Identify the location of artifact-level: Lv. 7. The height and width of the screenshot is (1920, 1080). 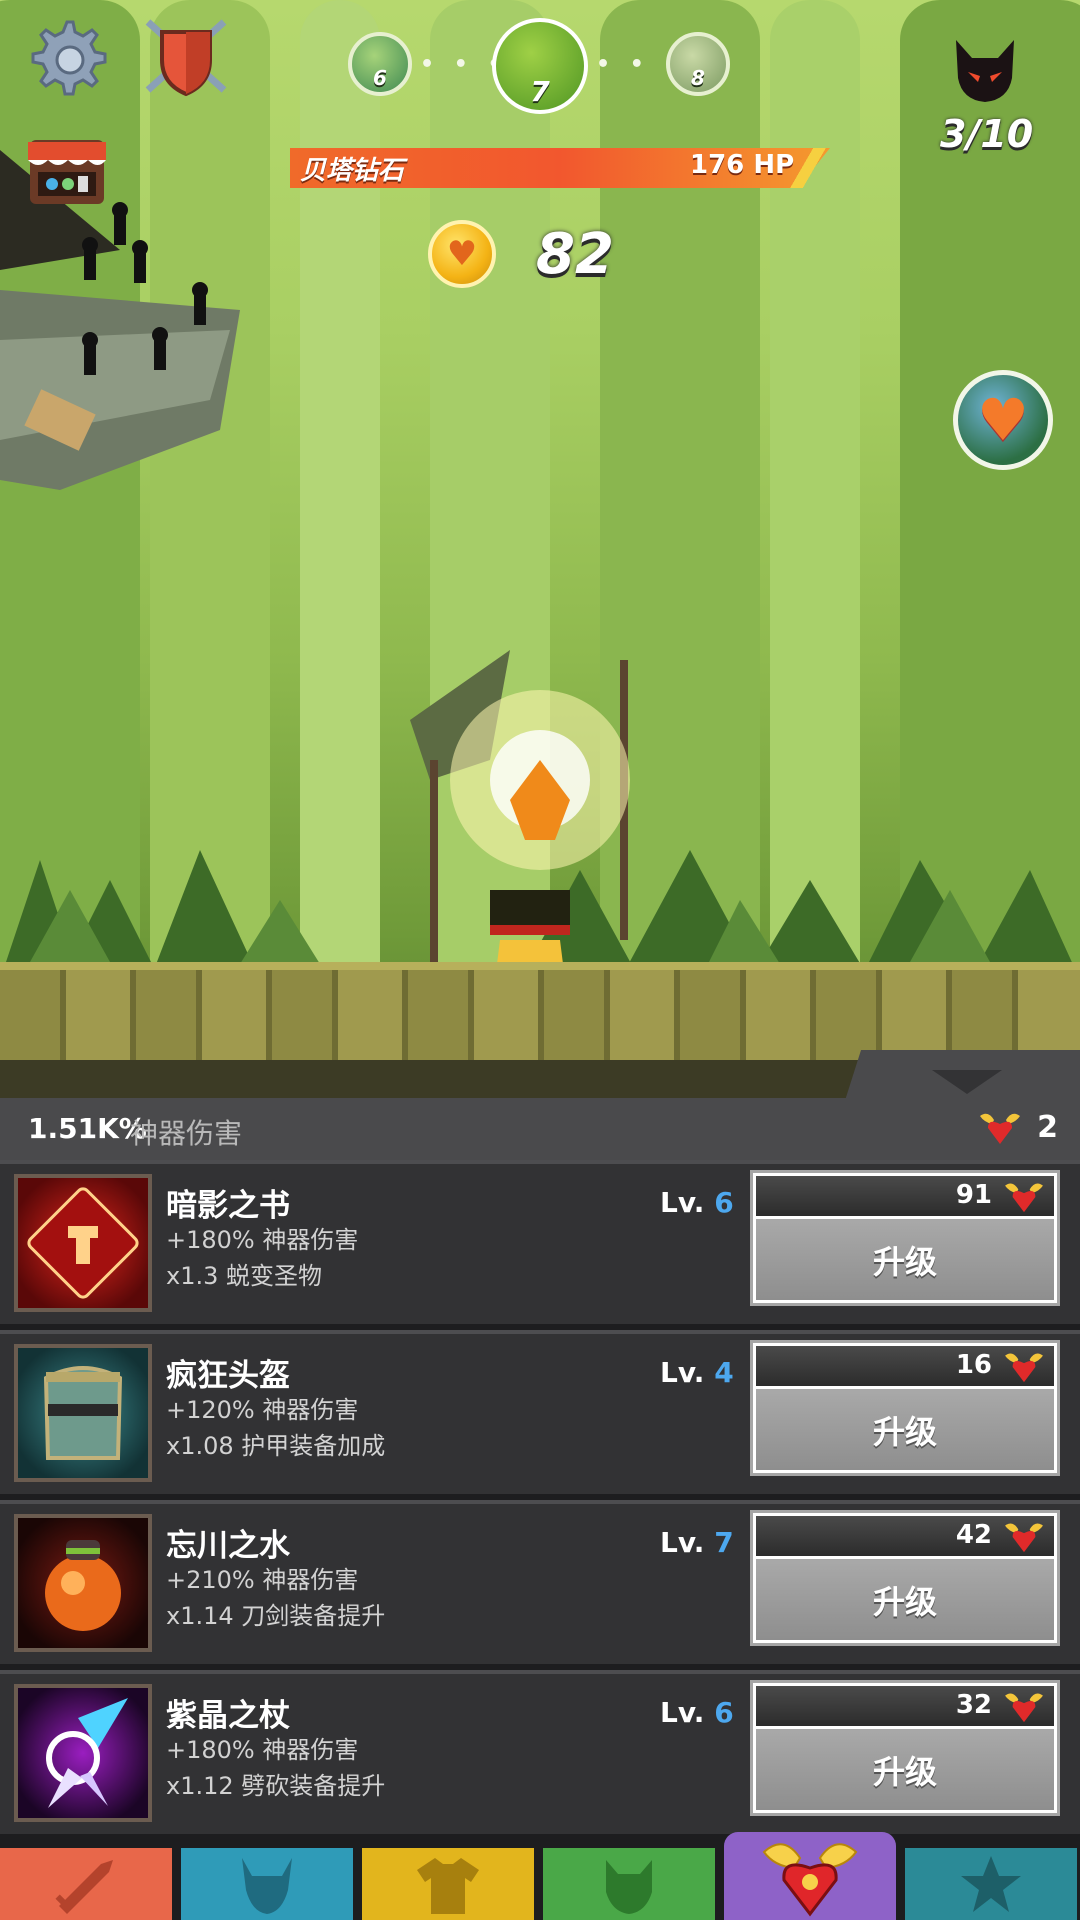
(697, 1542).